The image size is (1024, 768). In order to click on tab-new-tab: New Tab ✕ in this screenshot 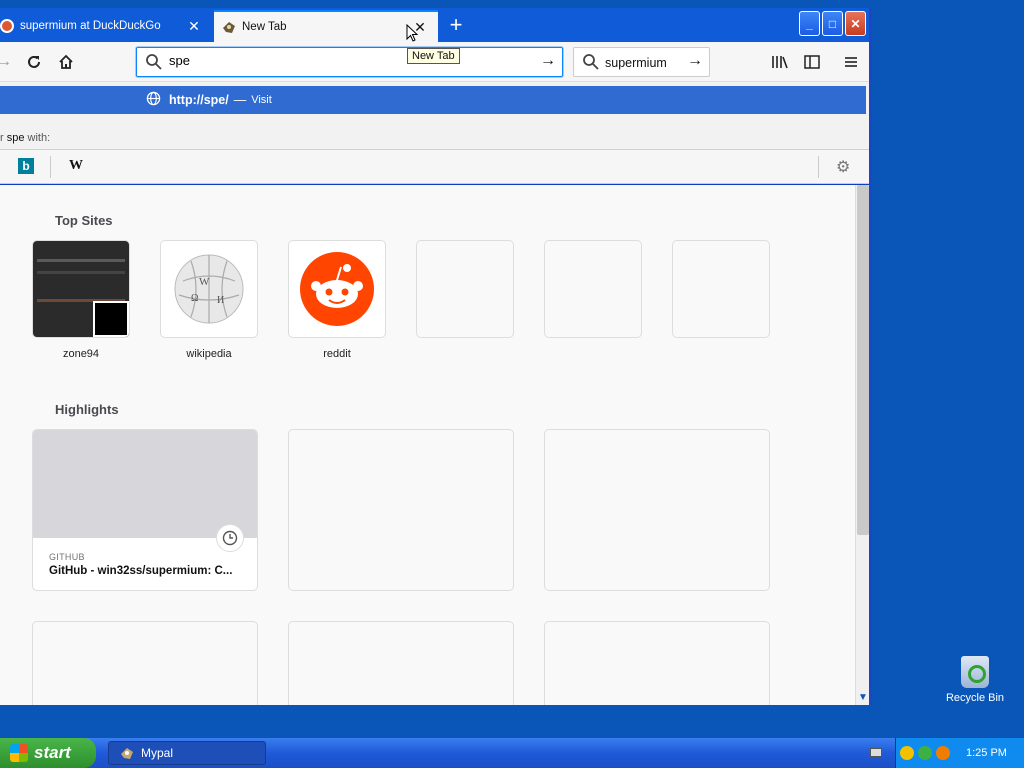, I will do `click(326, 26)`.